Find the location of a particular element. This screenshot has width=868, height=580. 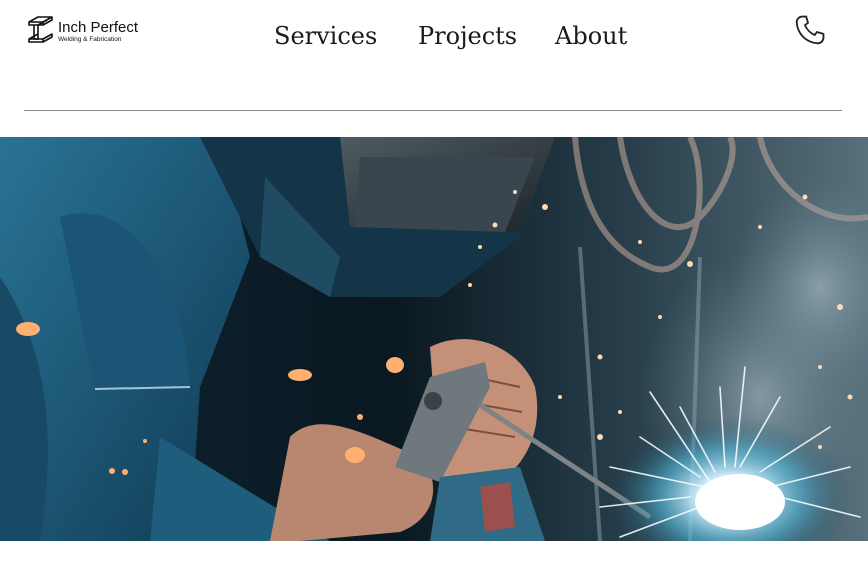

main-nav: Services Projects About is located at coordinates (434, 38).